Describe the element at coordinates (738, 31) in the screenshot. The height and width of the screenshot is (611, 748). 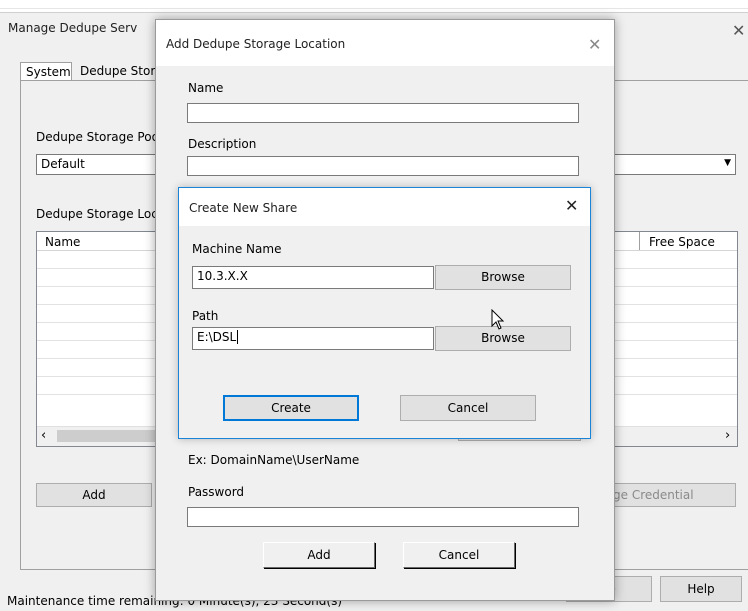
I see `window-close-icon: ✕` at that location.